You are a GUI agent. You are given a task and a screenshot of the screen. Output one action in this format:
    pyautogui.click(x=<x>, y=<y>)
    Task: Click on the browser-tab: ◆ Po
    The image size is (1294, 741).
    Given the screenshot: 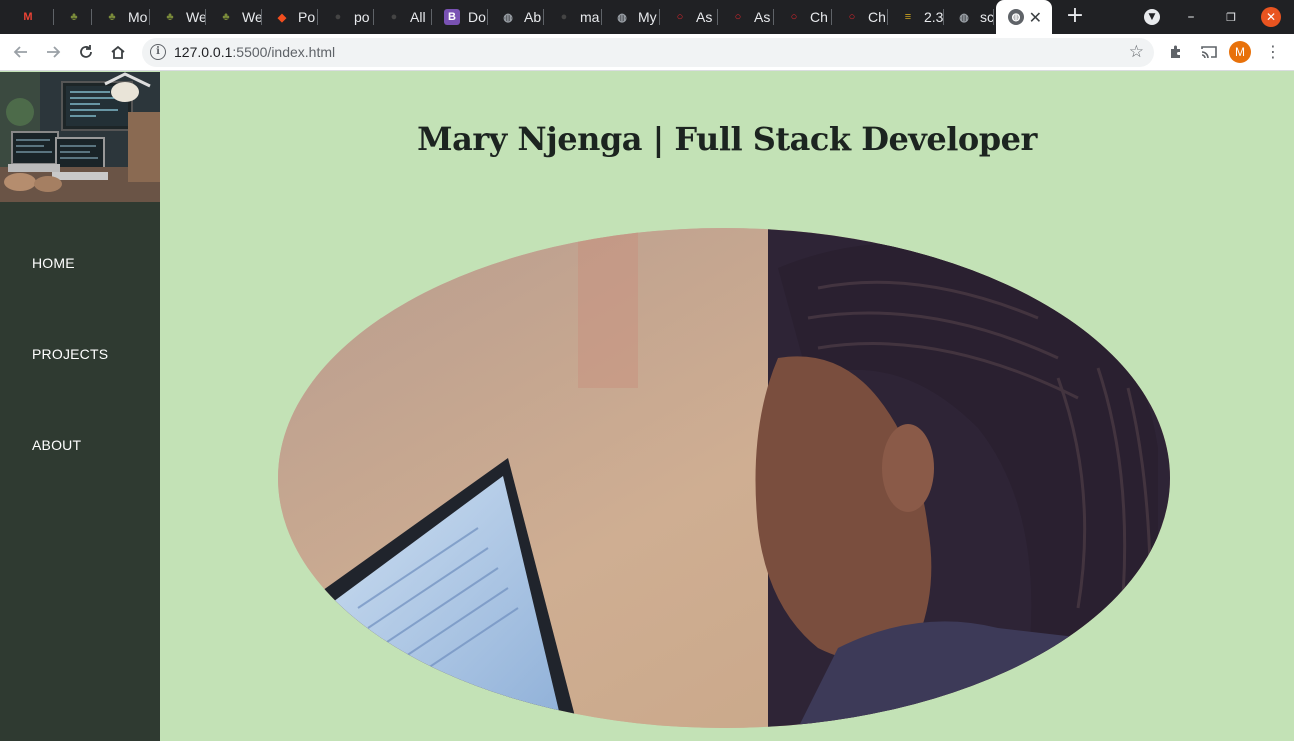 What is the action you would take?
    pyautogui.click(x=290, y=17)
    